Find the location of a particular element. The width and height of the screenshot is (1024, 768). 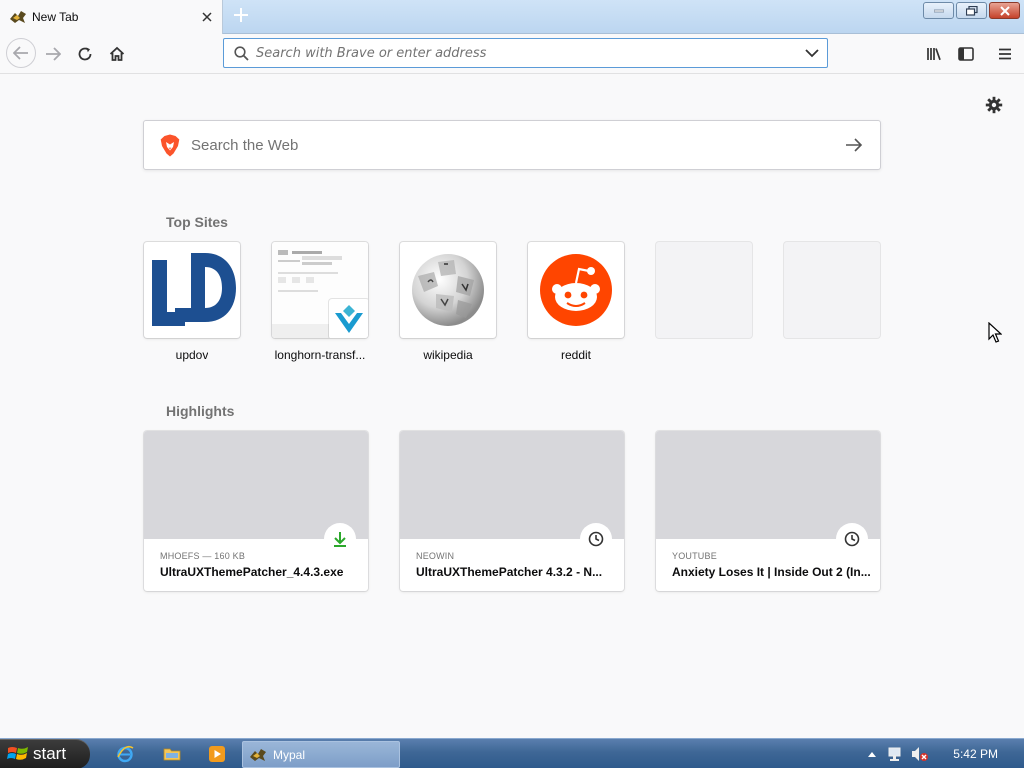

tab-new-tab: New Tab is located at coordinates (111, 17).